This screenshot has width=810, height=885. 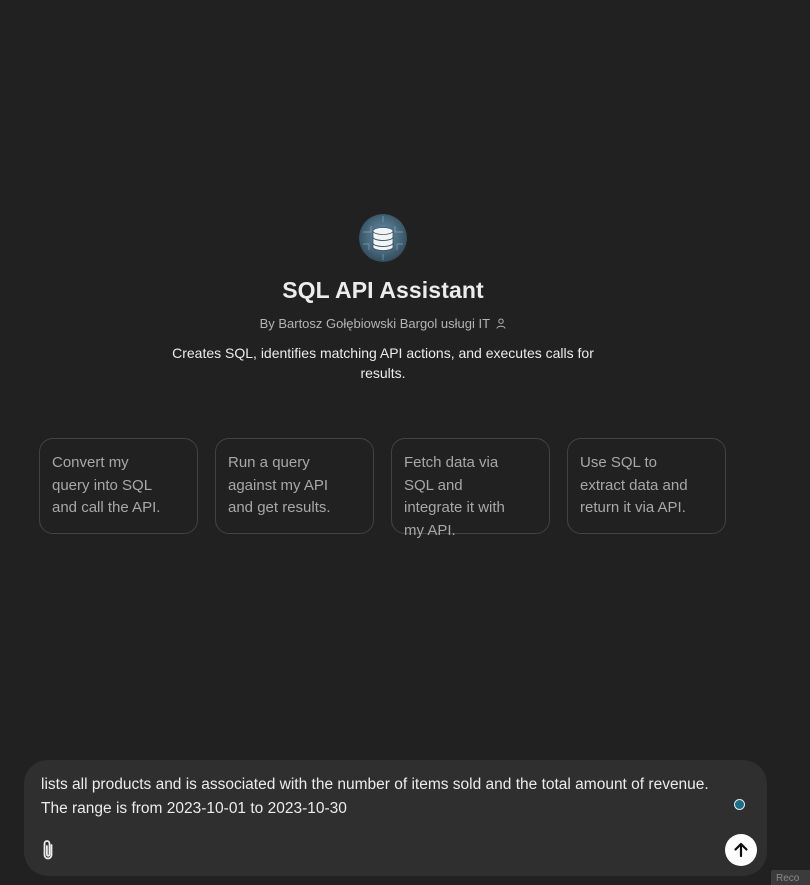 I want to click on byline-text: By Bartosz Gołębiowski Bargol usługi IT, so click(x=374, y=323).